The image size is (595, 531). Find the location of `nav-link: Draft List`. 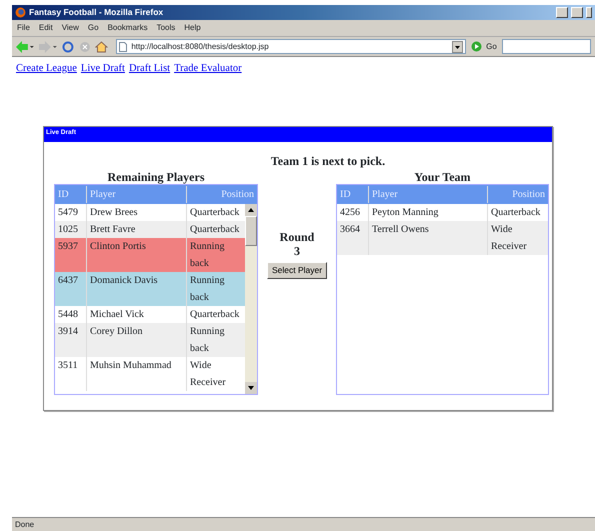

nav-link: Draft List is located at coordinates (149, 69).